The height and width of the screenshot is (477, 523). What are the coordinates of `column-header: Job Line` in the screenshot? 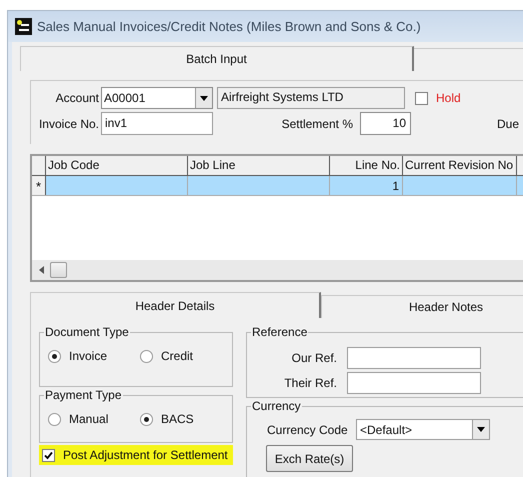 It's located at (259, 165).